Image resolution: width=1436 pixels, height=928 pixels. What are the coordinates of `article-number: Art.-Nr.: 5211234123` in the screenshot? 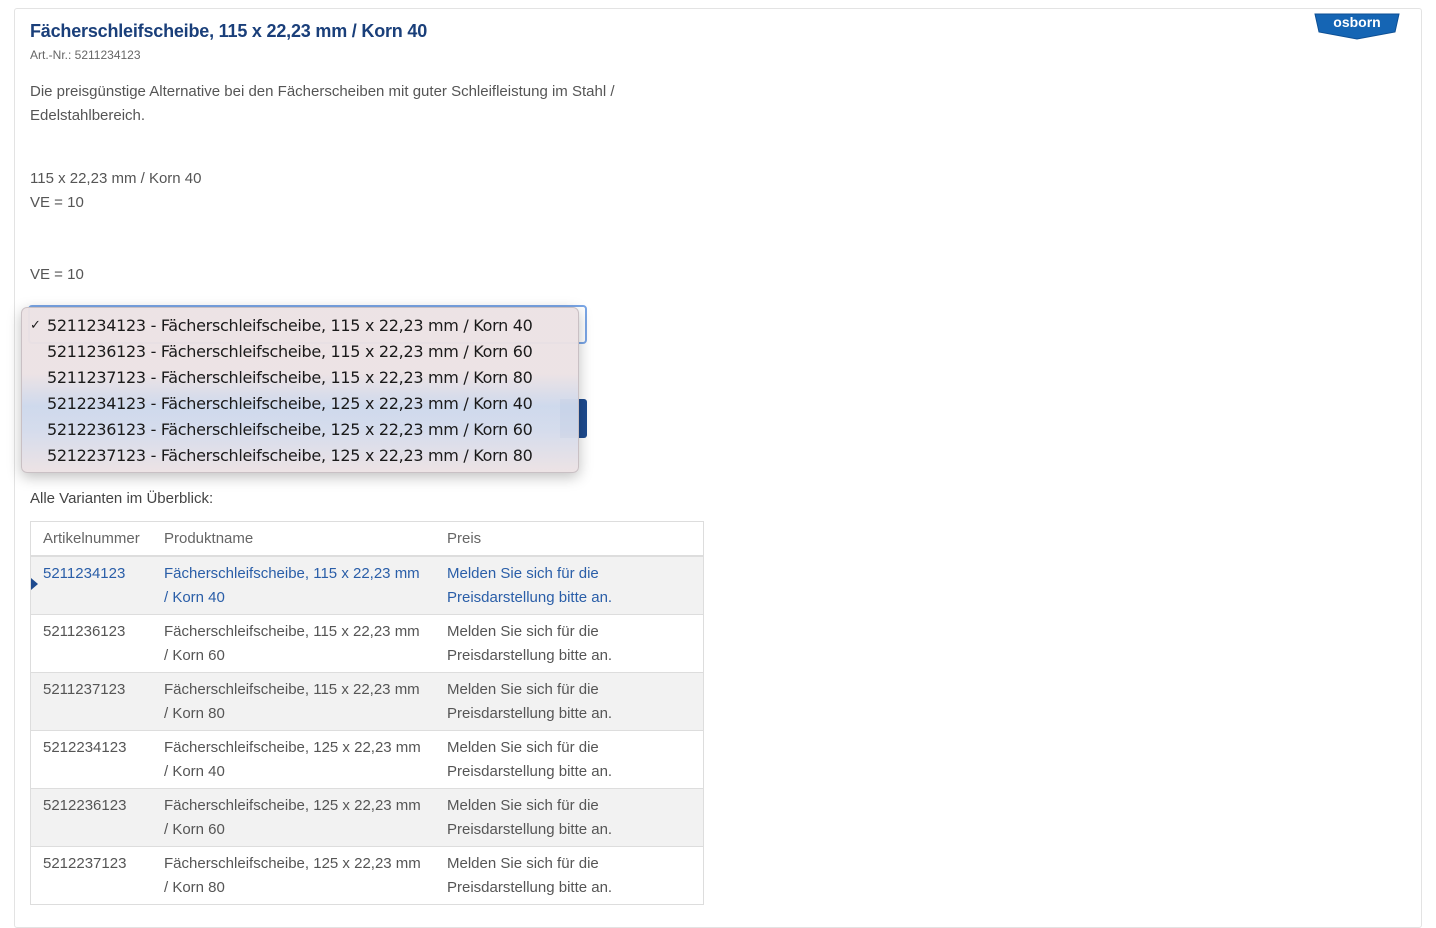 It's located at (85, 55).